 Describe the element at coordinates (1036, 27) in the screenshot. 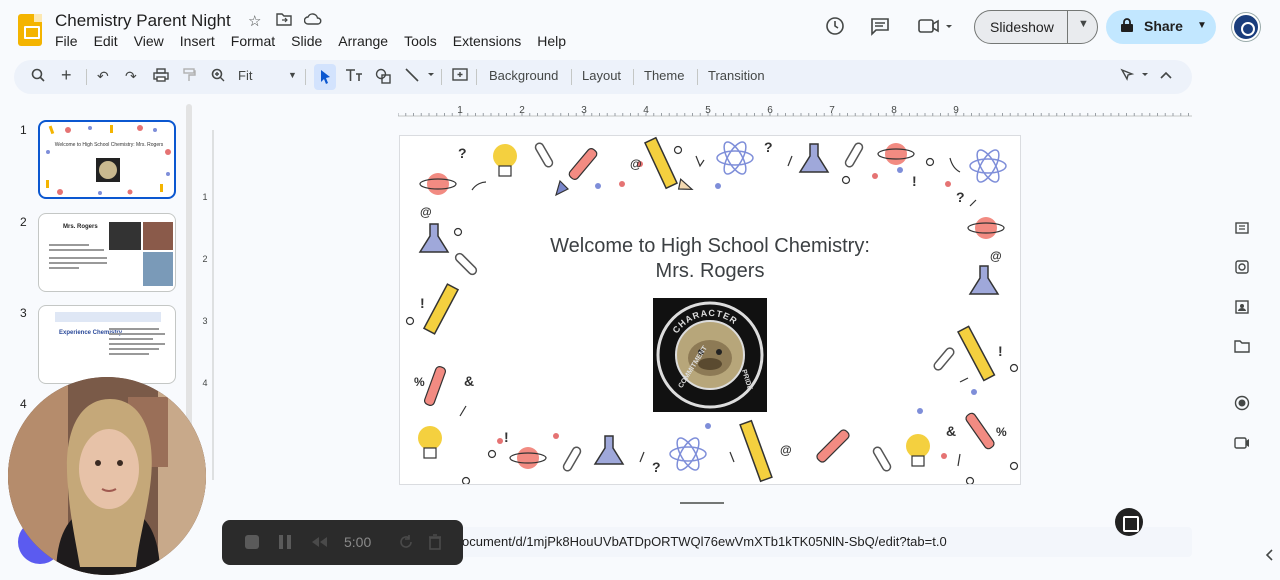

I see `slideshow-button: Slideshow ▼` at that location.